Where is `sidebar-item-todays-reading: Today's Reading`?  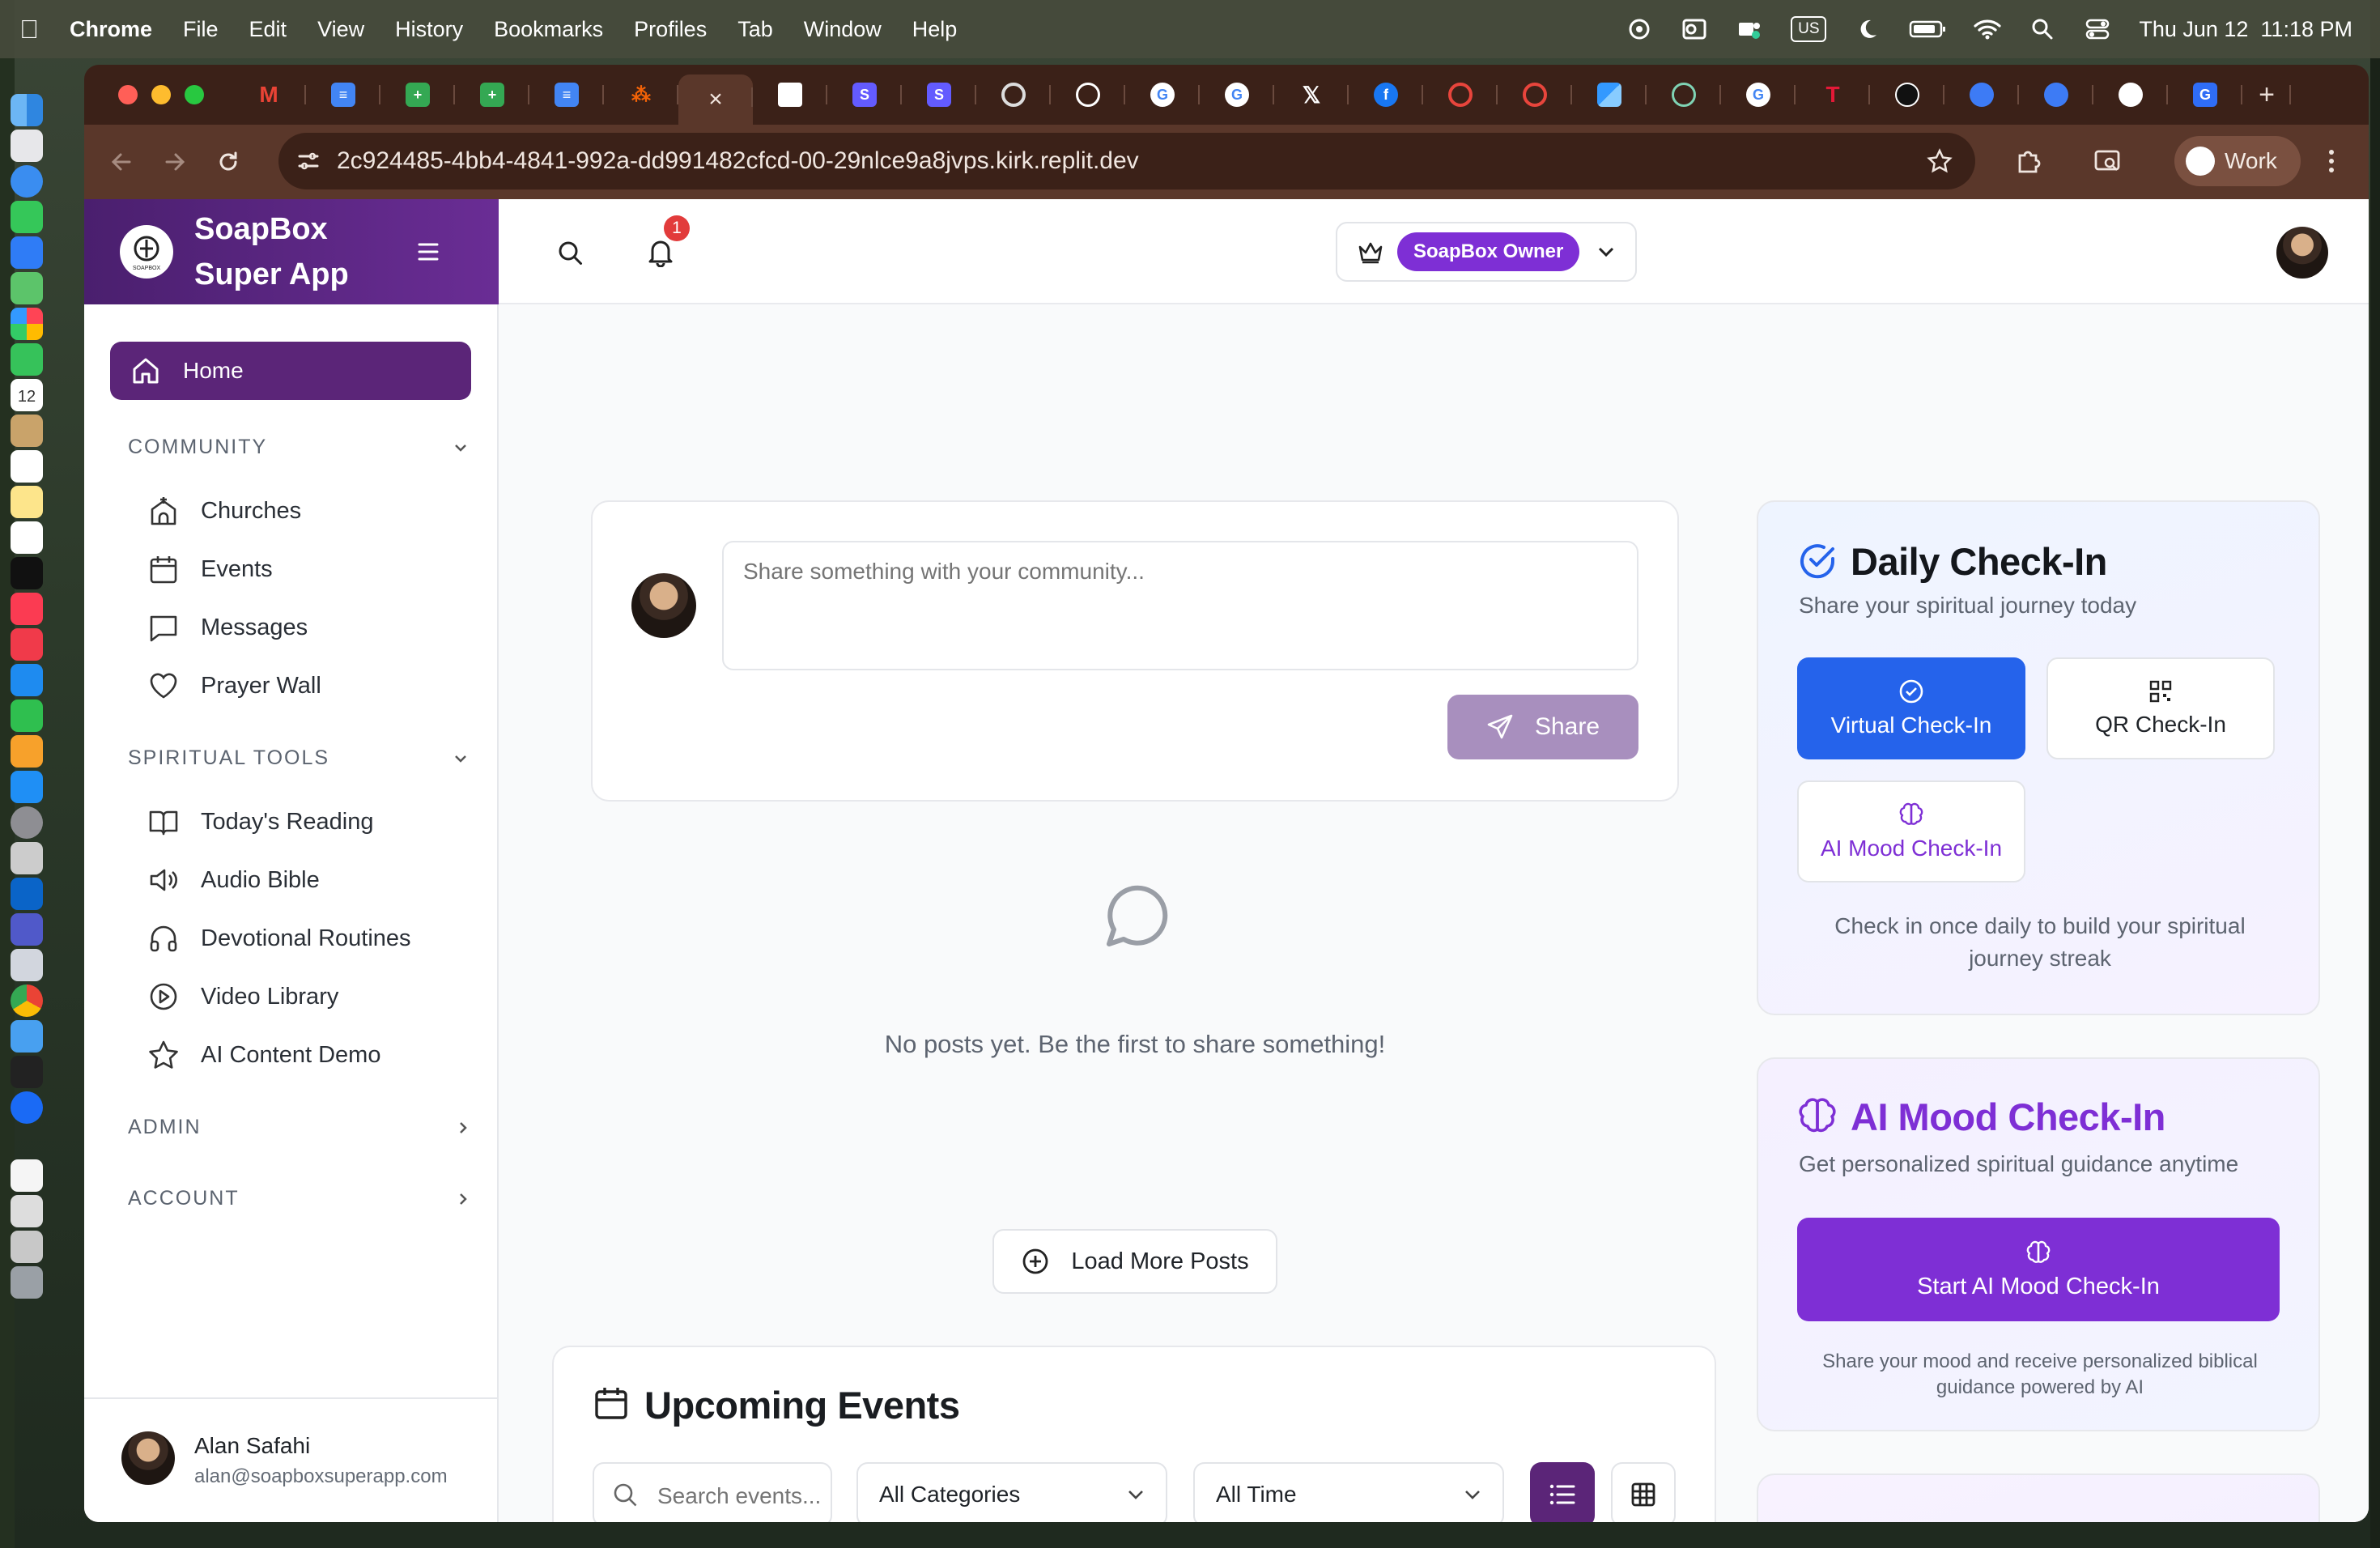 sidebar-item-todays-reading: Today's Reading is located at coordinates (260, 822).